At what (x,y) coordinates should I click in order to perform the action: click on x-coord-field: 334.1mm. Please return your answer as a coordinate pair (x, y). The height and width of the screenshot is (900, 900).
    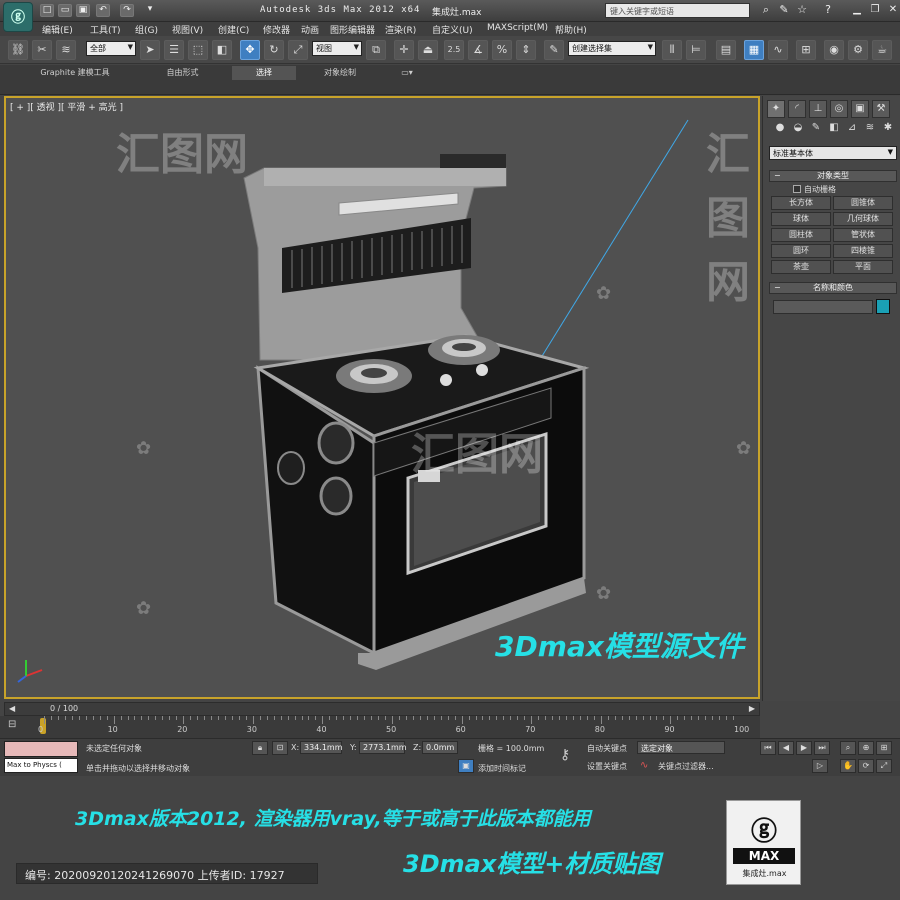
    Looking at the image, I should click on (321, 747).